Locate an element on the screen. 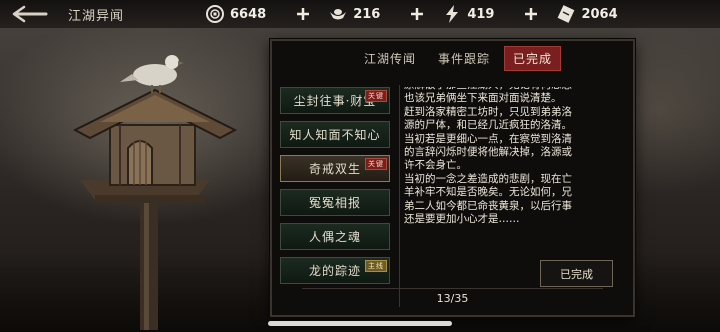 This screenshot has height=332, width=720. energy-value: 419 is located at coordinates (481, 14).